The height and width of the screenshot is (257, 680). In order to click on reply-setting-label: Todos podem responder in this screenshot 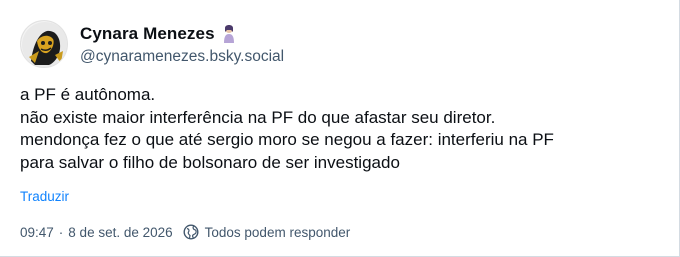, I will do `click(277, 232)`.